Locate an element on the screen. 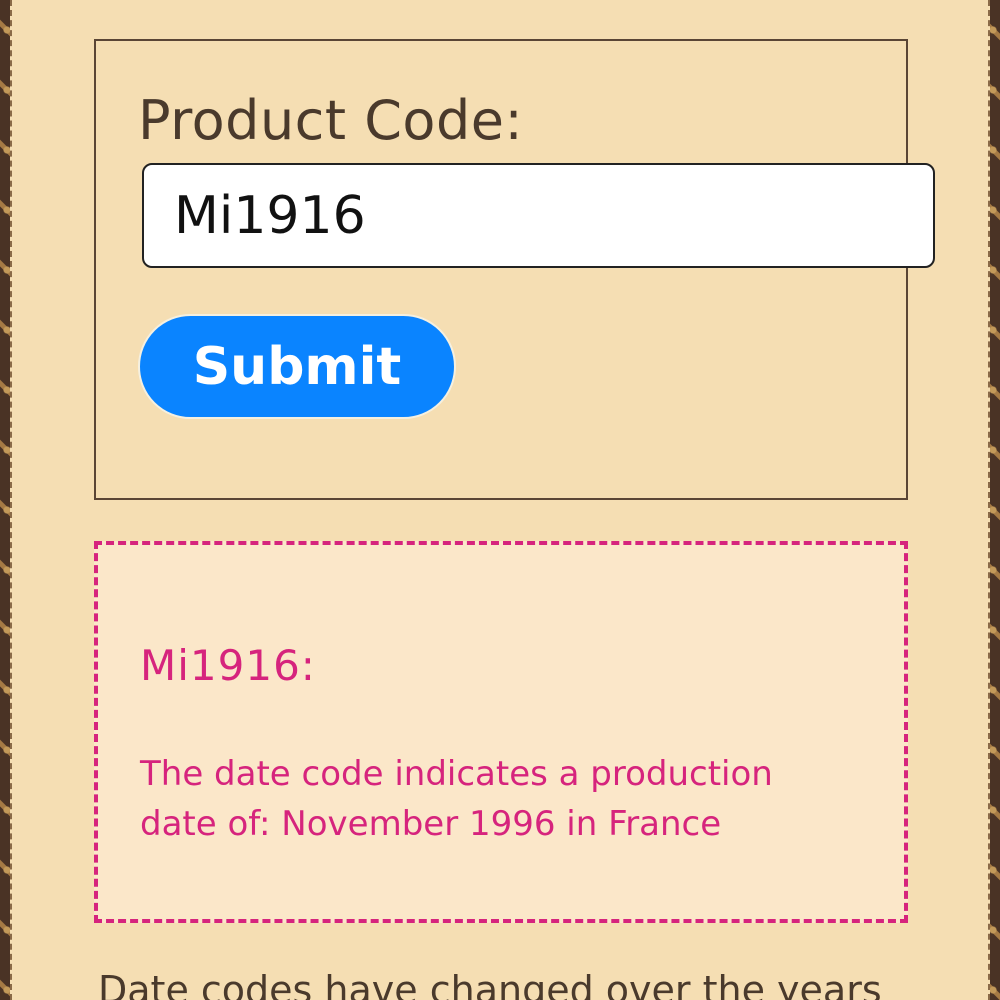 This screenshot has height=1000, width=1000. product-code-label: Product Code: is located at coordinates (331, 120).